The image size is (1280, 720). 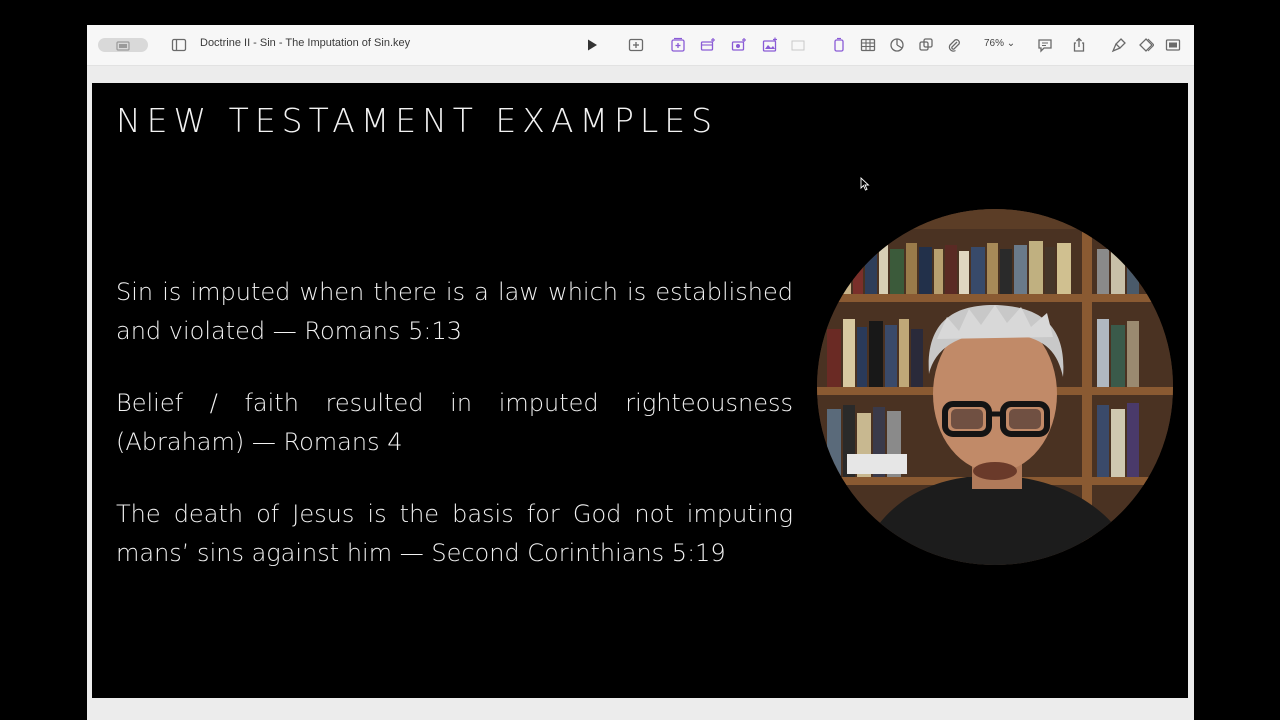 I want to click on format-button, so click(x=1119, y=45).